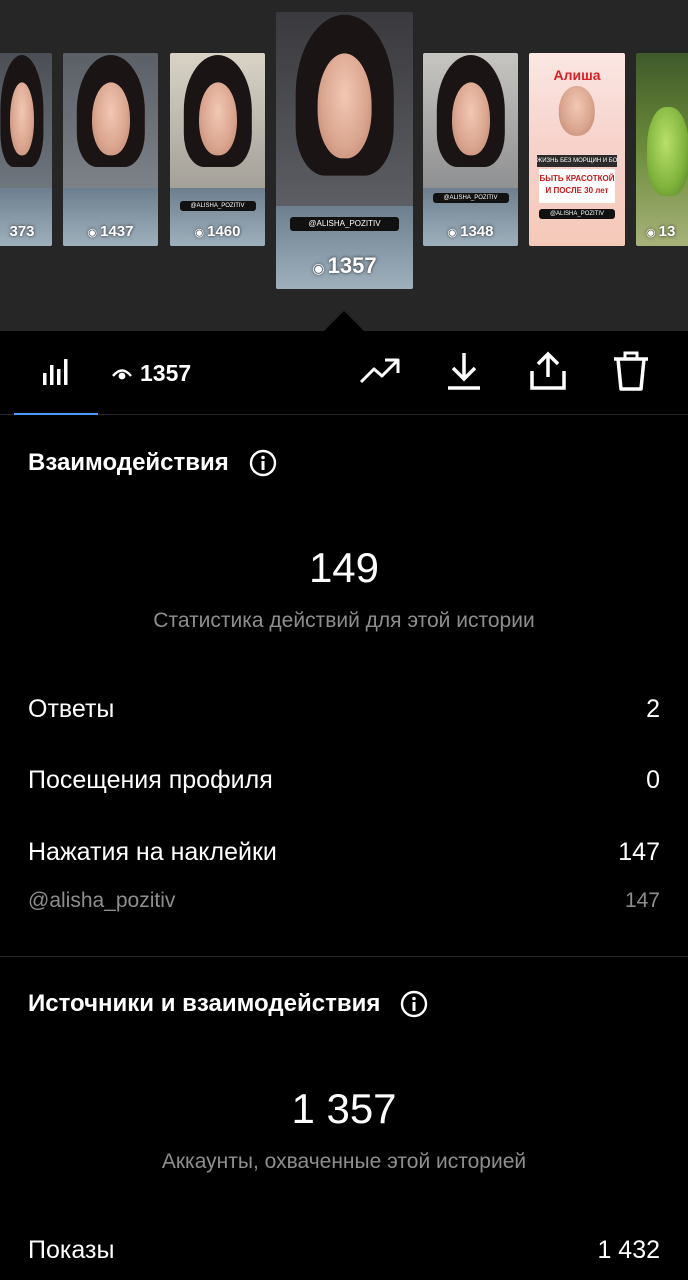 This screenshot has width=688, height=1280. I want to click on download-icon, so click(464, 373).